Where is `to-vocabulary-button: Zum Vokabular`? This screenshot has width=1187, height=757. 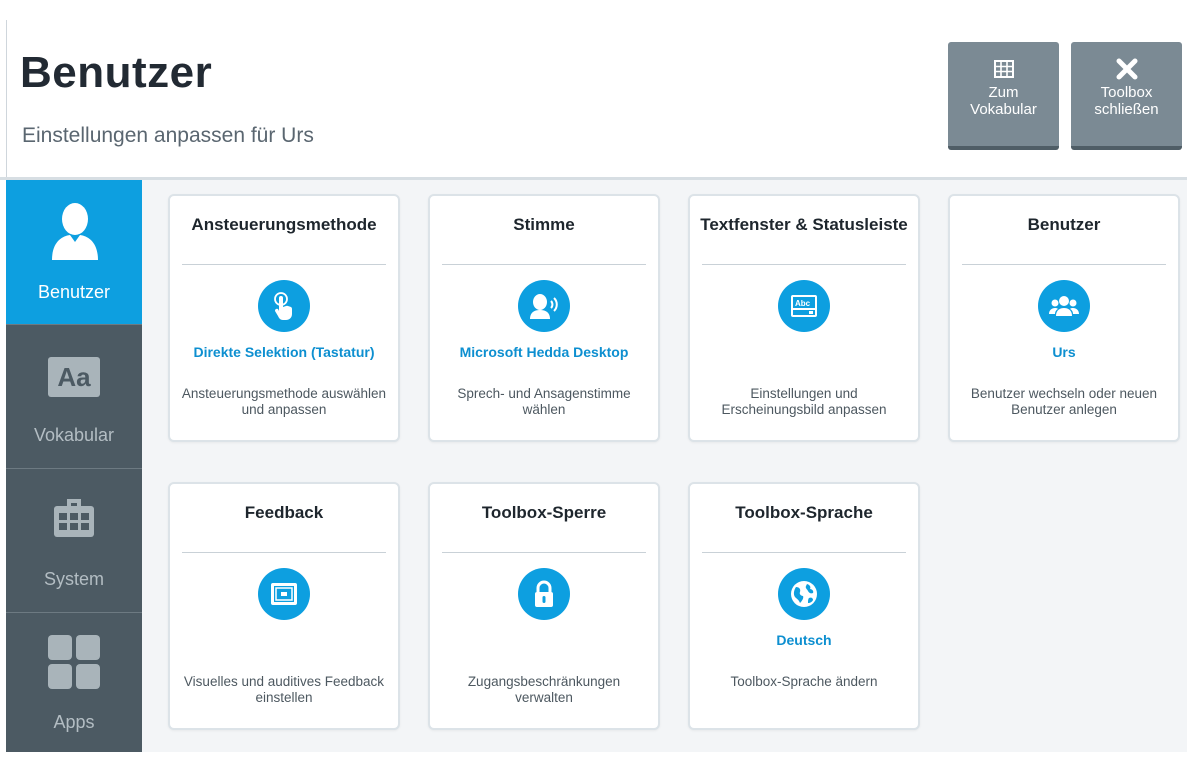 to-vocabulary-button: Zum Vokabular is located at coordinates (1003, 96).